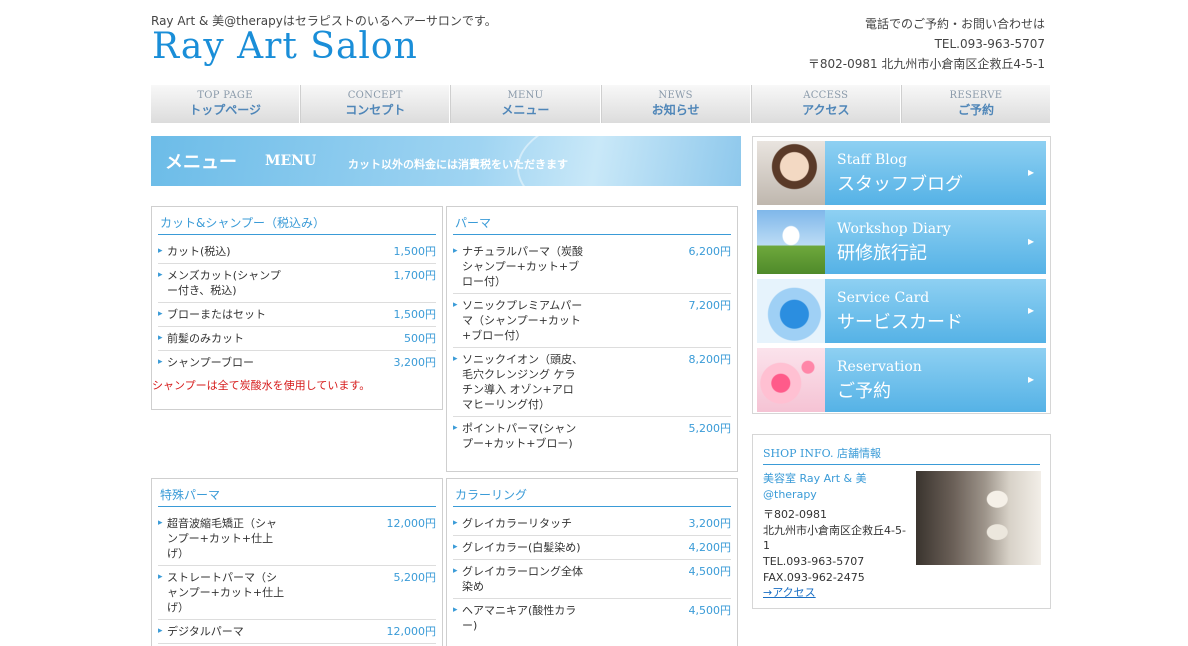  I want to click on item-name: ソニックプレミアムパーマ（シャンプー+カット+ブロー付）, so click(518, 320).